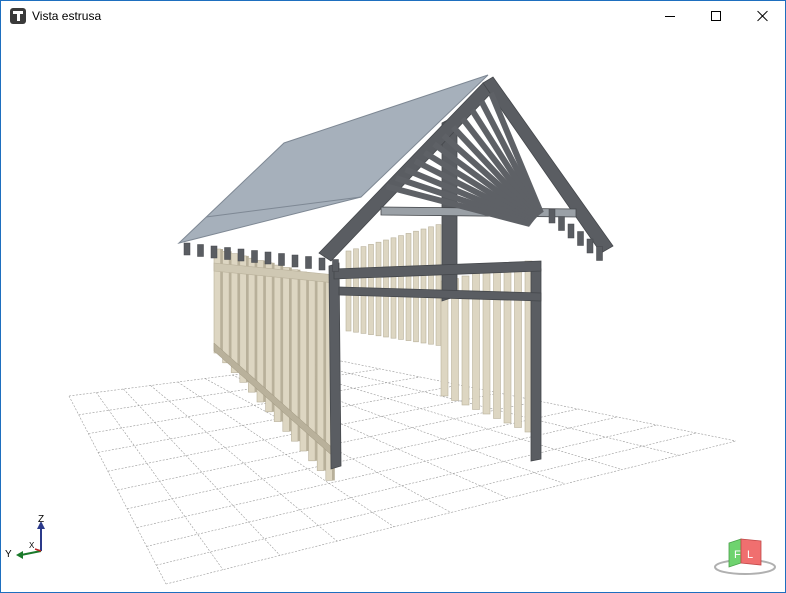  What do you see at coordinates (745, 556) in the screenshot?
I see `view-cube: F L` at bounding box center [745, 556].